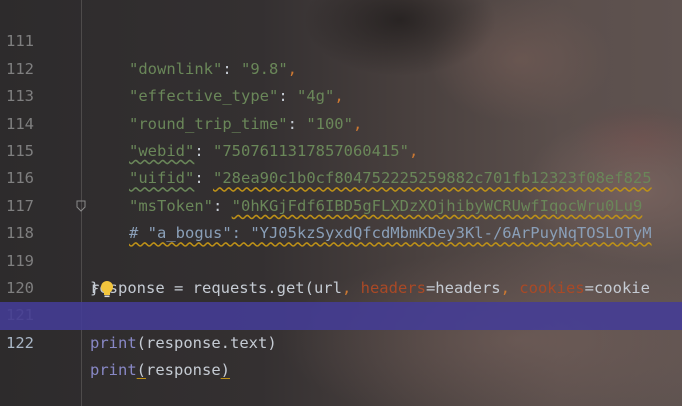 The width and height of the screenshot is (682, 406). What do you see at coordinates (141, 370) in the screenshot?
I see `open-paren: (` at bounding box center [141, 370].